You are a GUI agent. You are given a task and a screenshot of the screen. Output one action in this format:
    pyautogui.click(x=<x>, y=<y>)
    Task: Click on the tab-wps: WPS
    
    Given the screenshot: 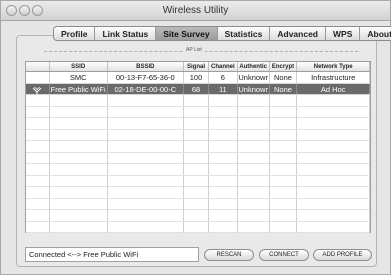 What is the action you would take?
    pyautogui.click(x=343, y=33)
    